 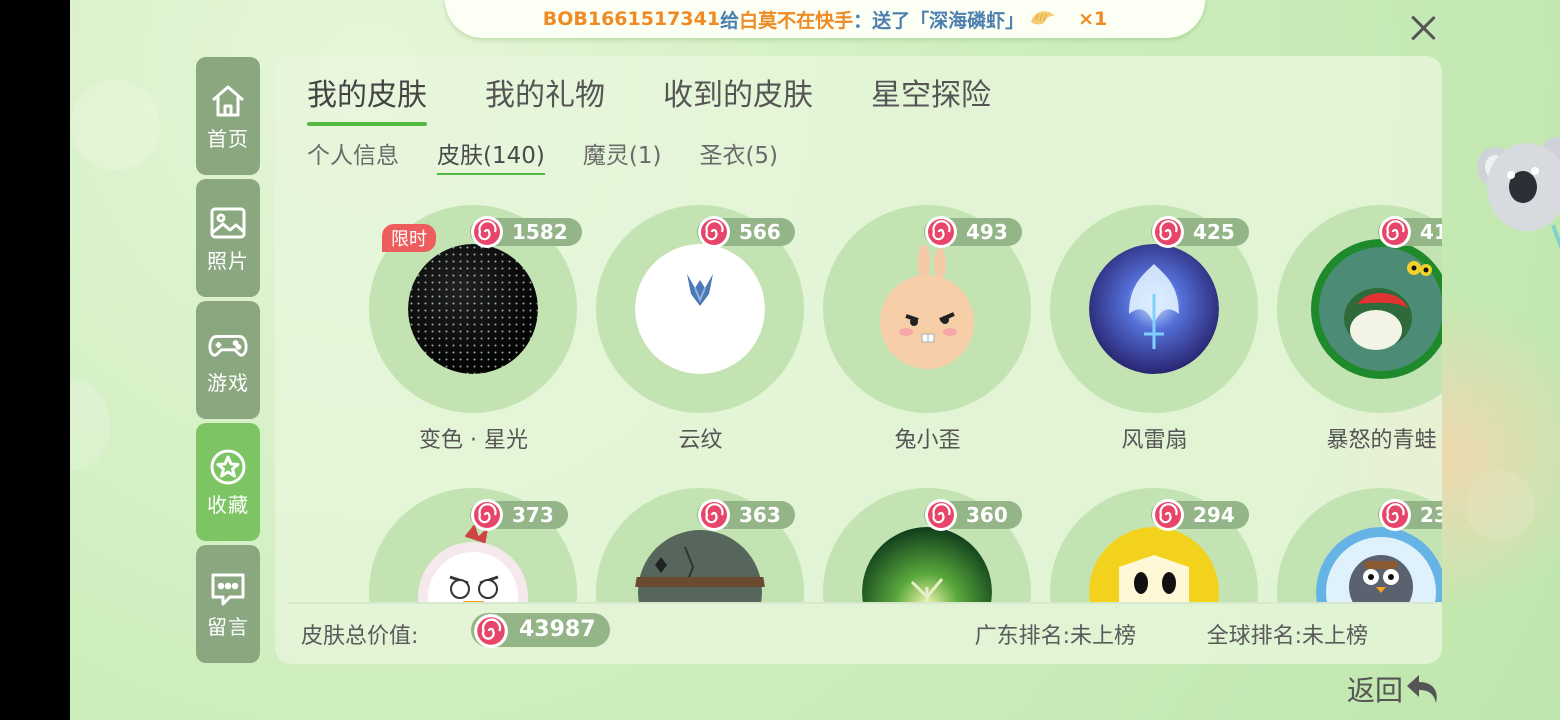 What do you see at coordinates (1381, 440) in the screenshot?
I see `skin-name: 暴怒的青蛙` at bounding box center [1381, 440].